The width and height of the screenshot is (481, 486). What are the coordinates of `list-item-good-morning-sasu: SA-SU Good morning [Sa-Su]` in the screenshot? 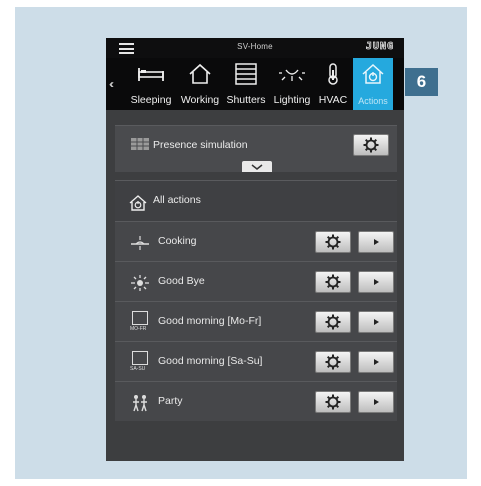 It's located at (256, 361).